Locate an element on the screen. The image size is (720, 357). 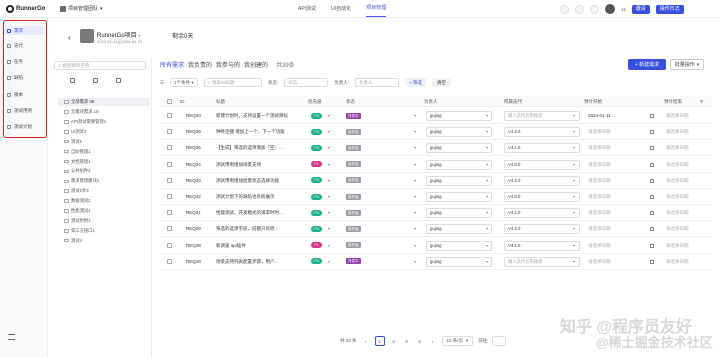
row-id: REQ35 is located at coordinates (201, 148).